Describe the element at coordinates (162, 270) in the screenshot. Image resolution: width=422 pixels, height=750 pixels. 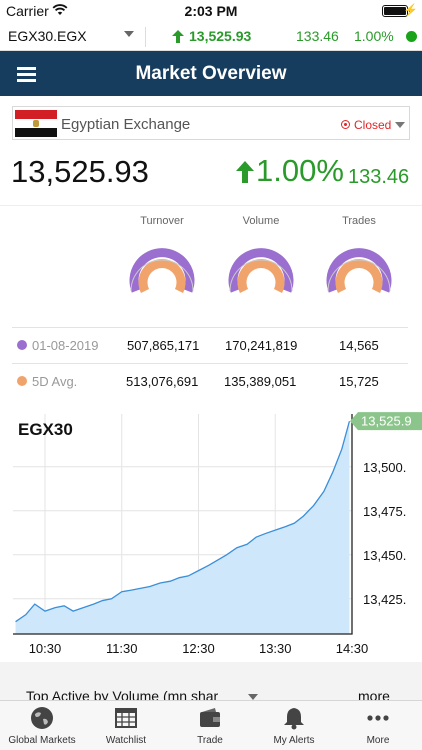
I see `turnover-gauge` at that location.